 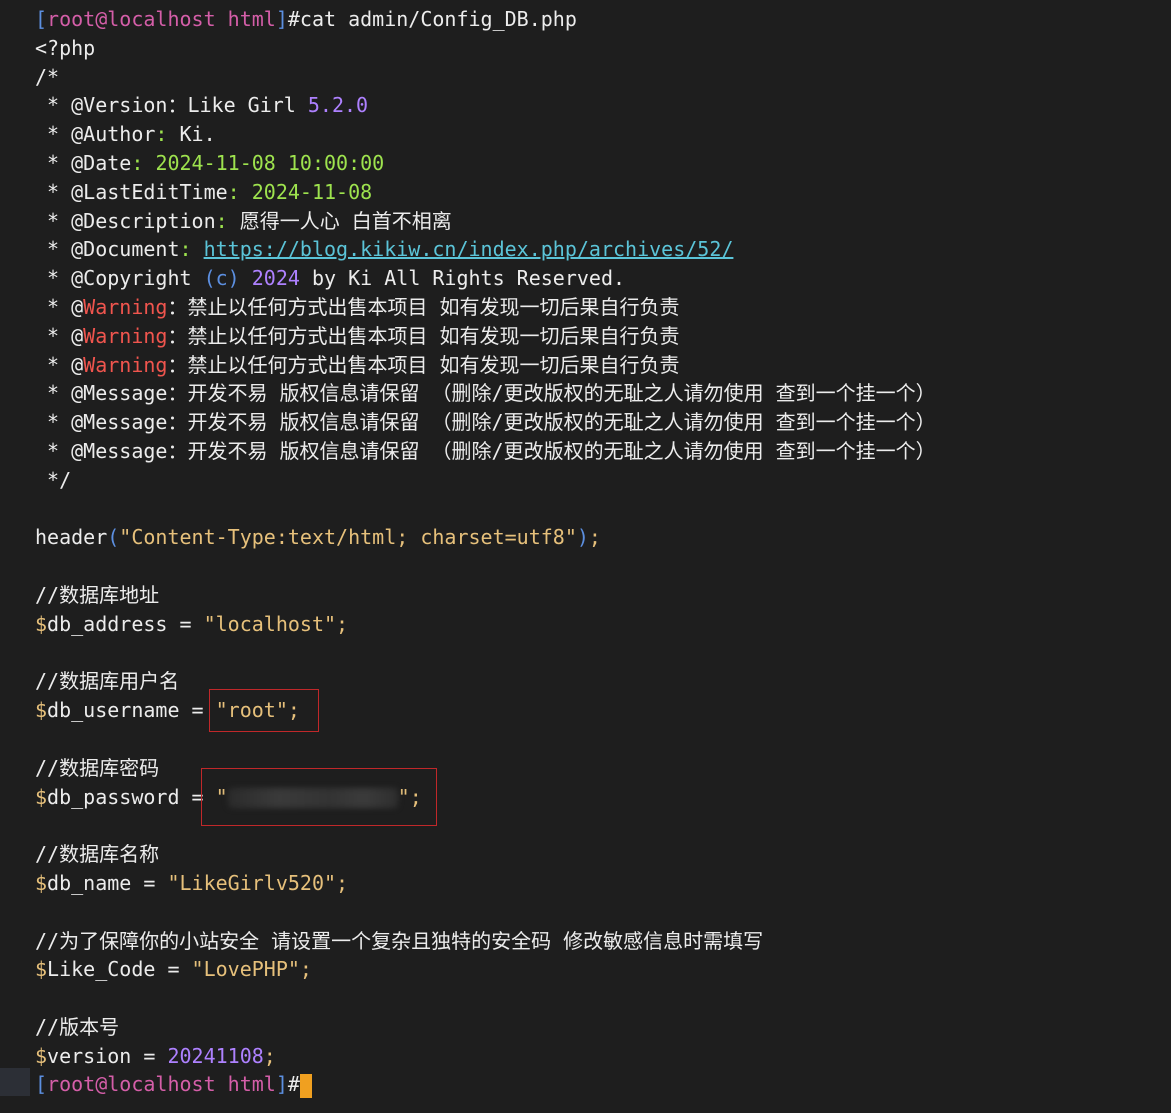 What do you see at coordinates (192, 623) in the screenshot?
I see `db-address-line: $db_address = "localhost";` at bounding box center [192, 623].